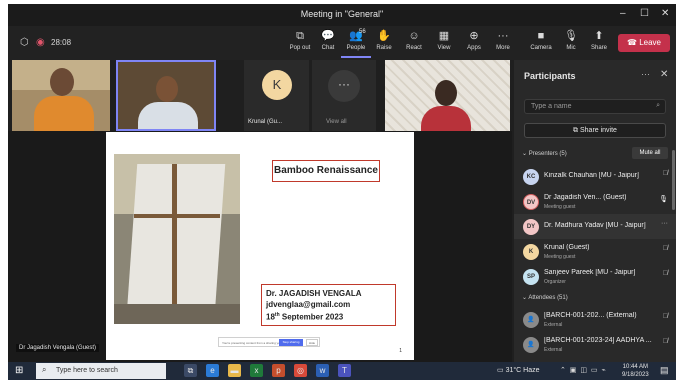 The image size is (683, 382). Describe the element at coordinates (342, 14) in the screenshot. I see `window-title: Meeting in "General"` at that location.